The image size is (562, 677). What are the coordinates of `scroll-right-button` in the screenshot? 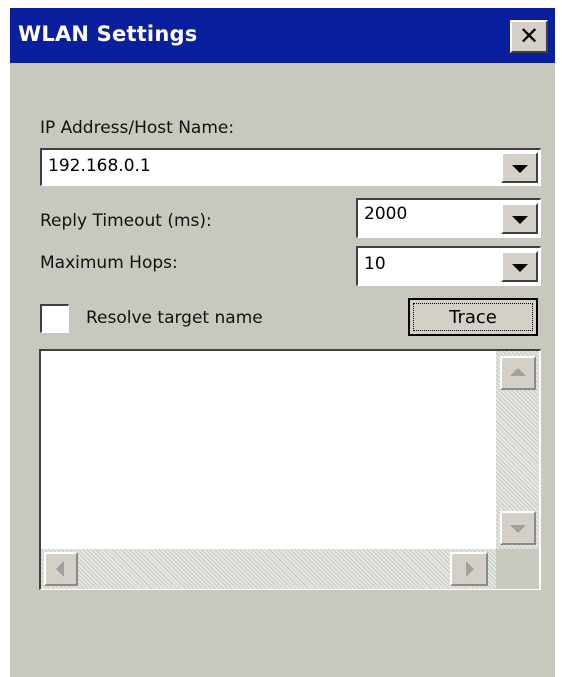 It's located at (469, 569).